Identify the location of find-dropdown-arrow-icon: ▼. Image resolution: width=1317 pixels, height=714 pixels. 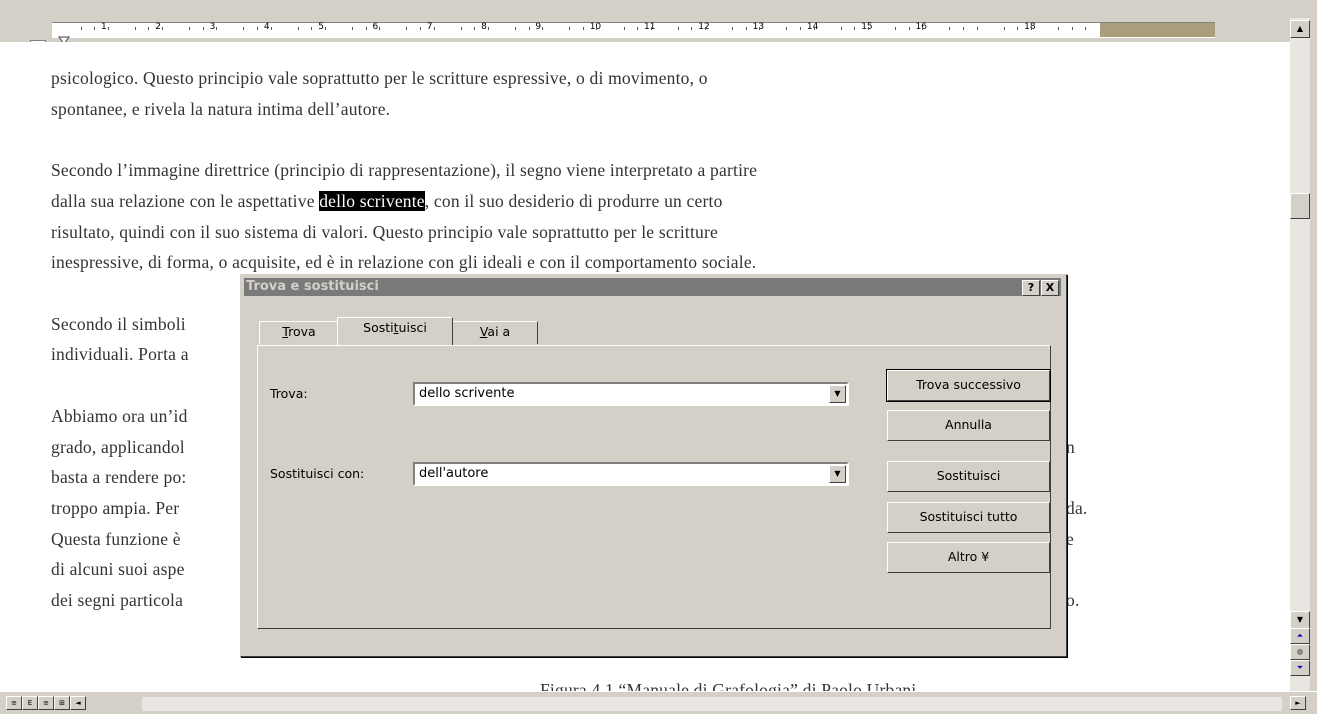
(837, 394).